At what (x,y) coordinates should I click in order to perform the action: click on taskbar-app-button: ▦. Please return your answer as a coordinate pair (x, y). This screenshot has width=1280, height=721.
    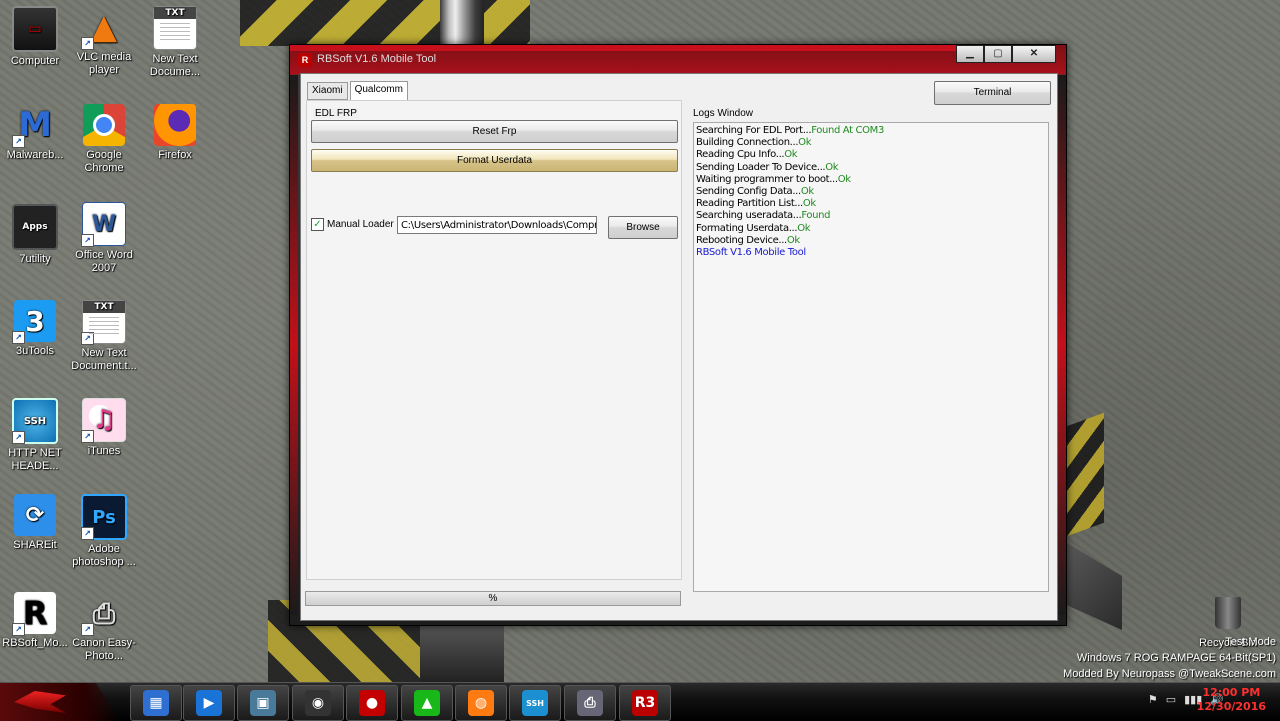
    Looking at the image, I should click on (156, 703).